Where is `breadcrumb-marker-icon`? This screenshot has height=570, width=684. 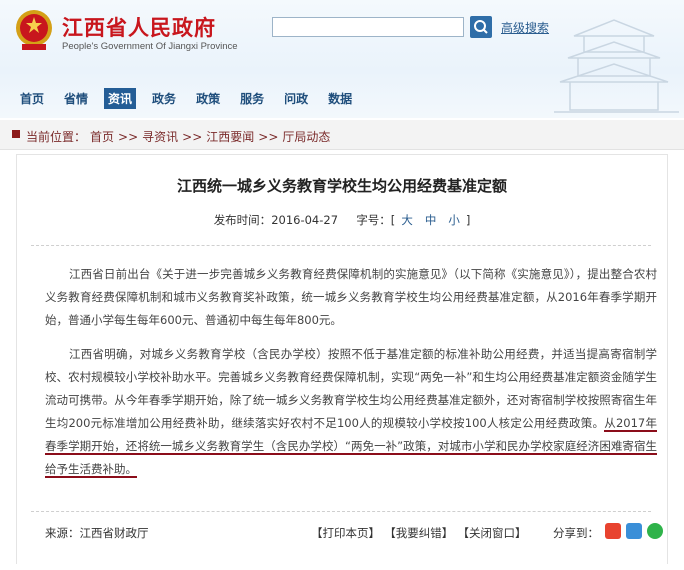 breadcrumb-marker-icon is located at coordinates (16, 134).